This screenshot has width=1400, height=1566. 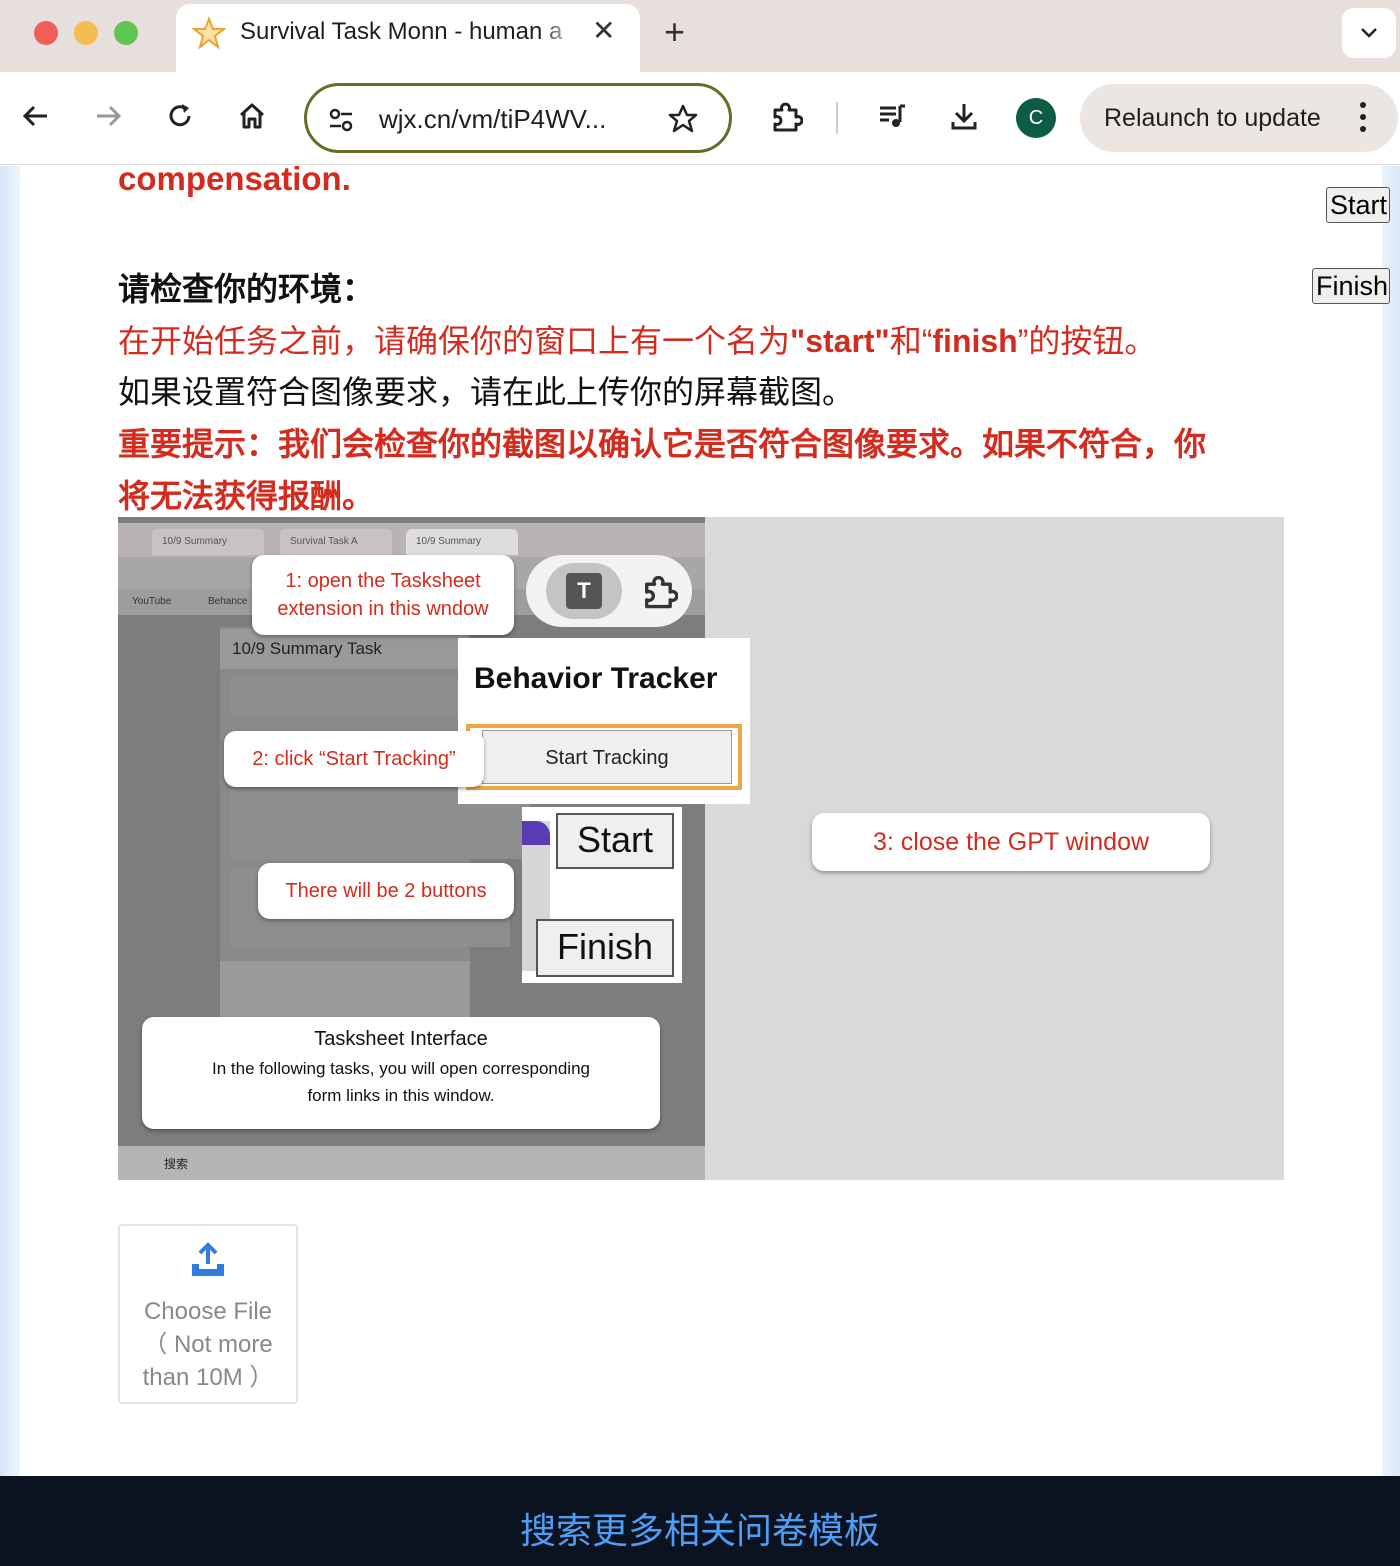 I want to click on instruction-text-c: ”的按钮。, so click(x=1087, y=341).